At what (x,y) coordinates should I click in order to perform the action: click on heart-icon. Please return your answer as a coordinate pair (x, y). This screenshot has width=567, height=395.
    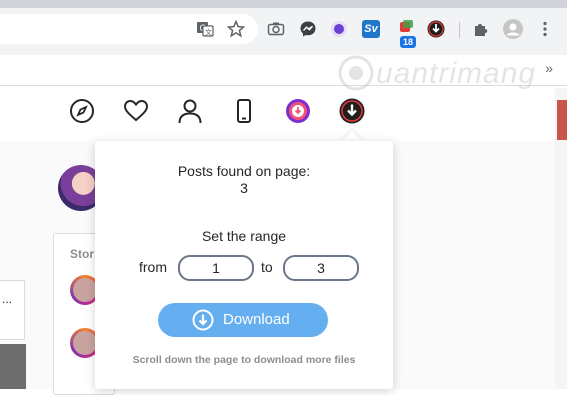
    Looking at the image, I should click on (136, 111).